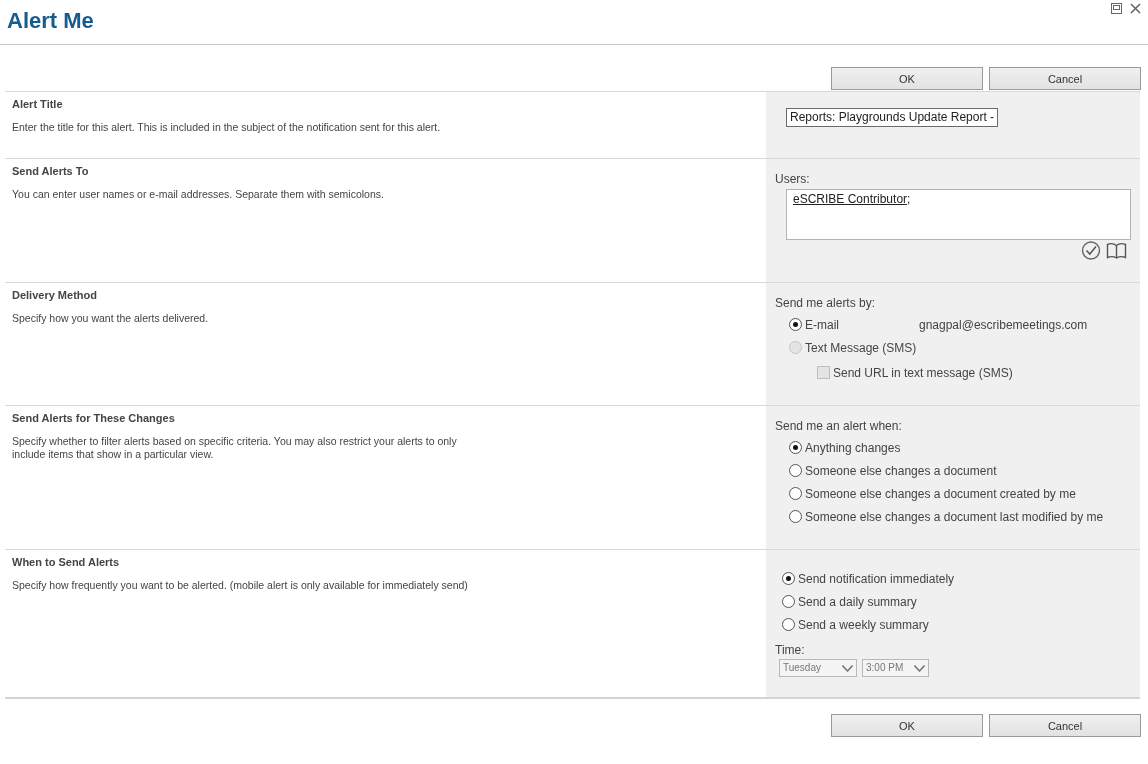  I want to click on email-address: gnagpal@escribemeetings.com, so click(1003, 324).